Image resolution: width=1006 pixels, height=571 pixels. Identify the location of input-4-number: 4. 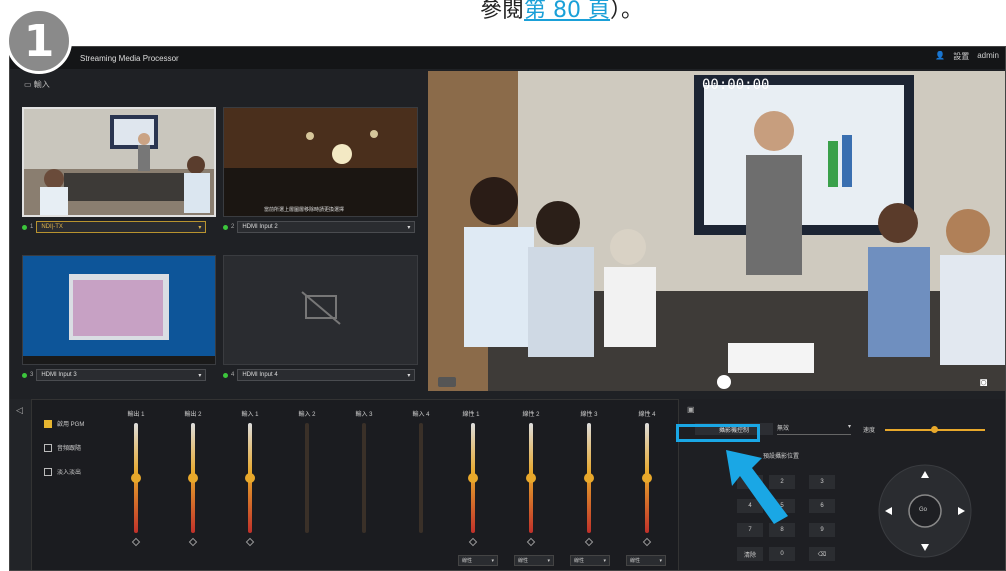
(233, 375).